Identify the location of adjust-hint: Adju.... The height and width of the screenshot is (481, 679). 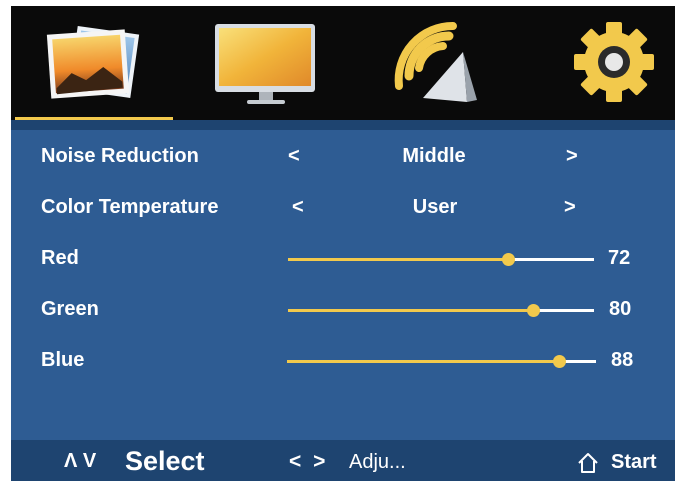
(377, 462).